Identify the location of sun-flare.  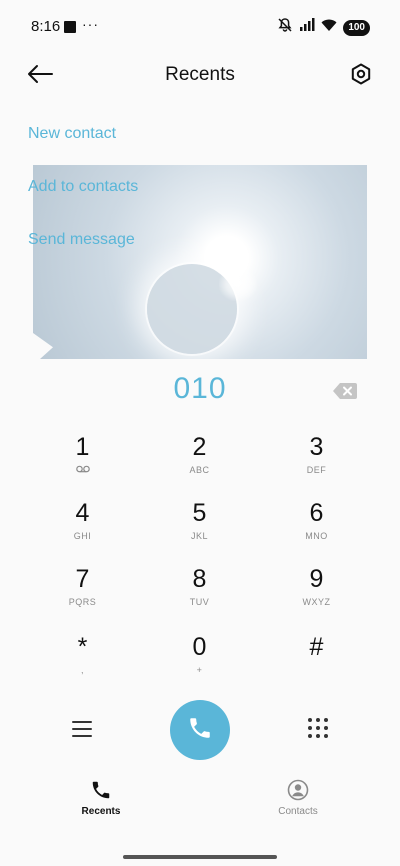
(238, 284).